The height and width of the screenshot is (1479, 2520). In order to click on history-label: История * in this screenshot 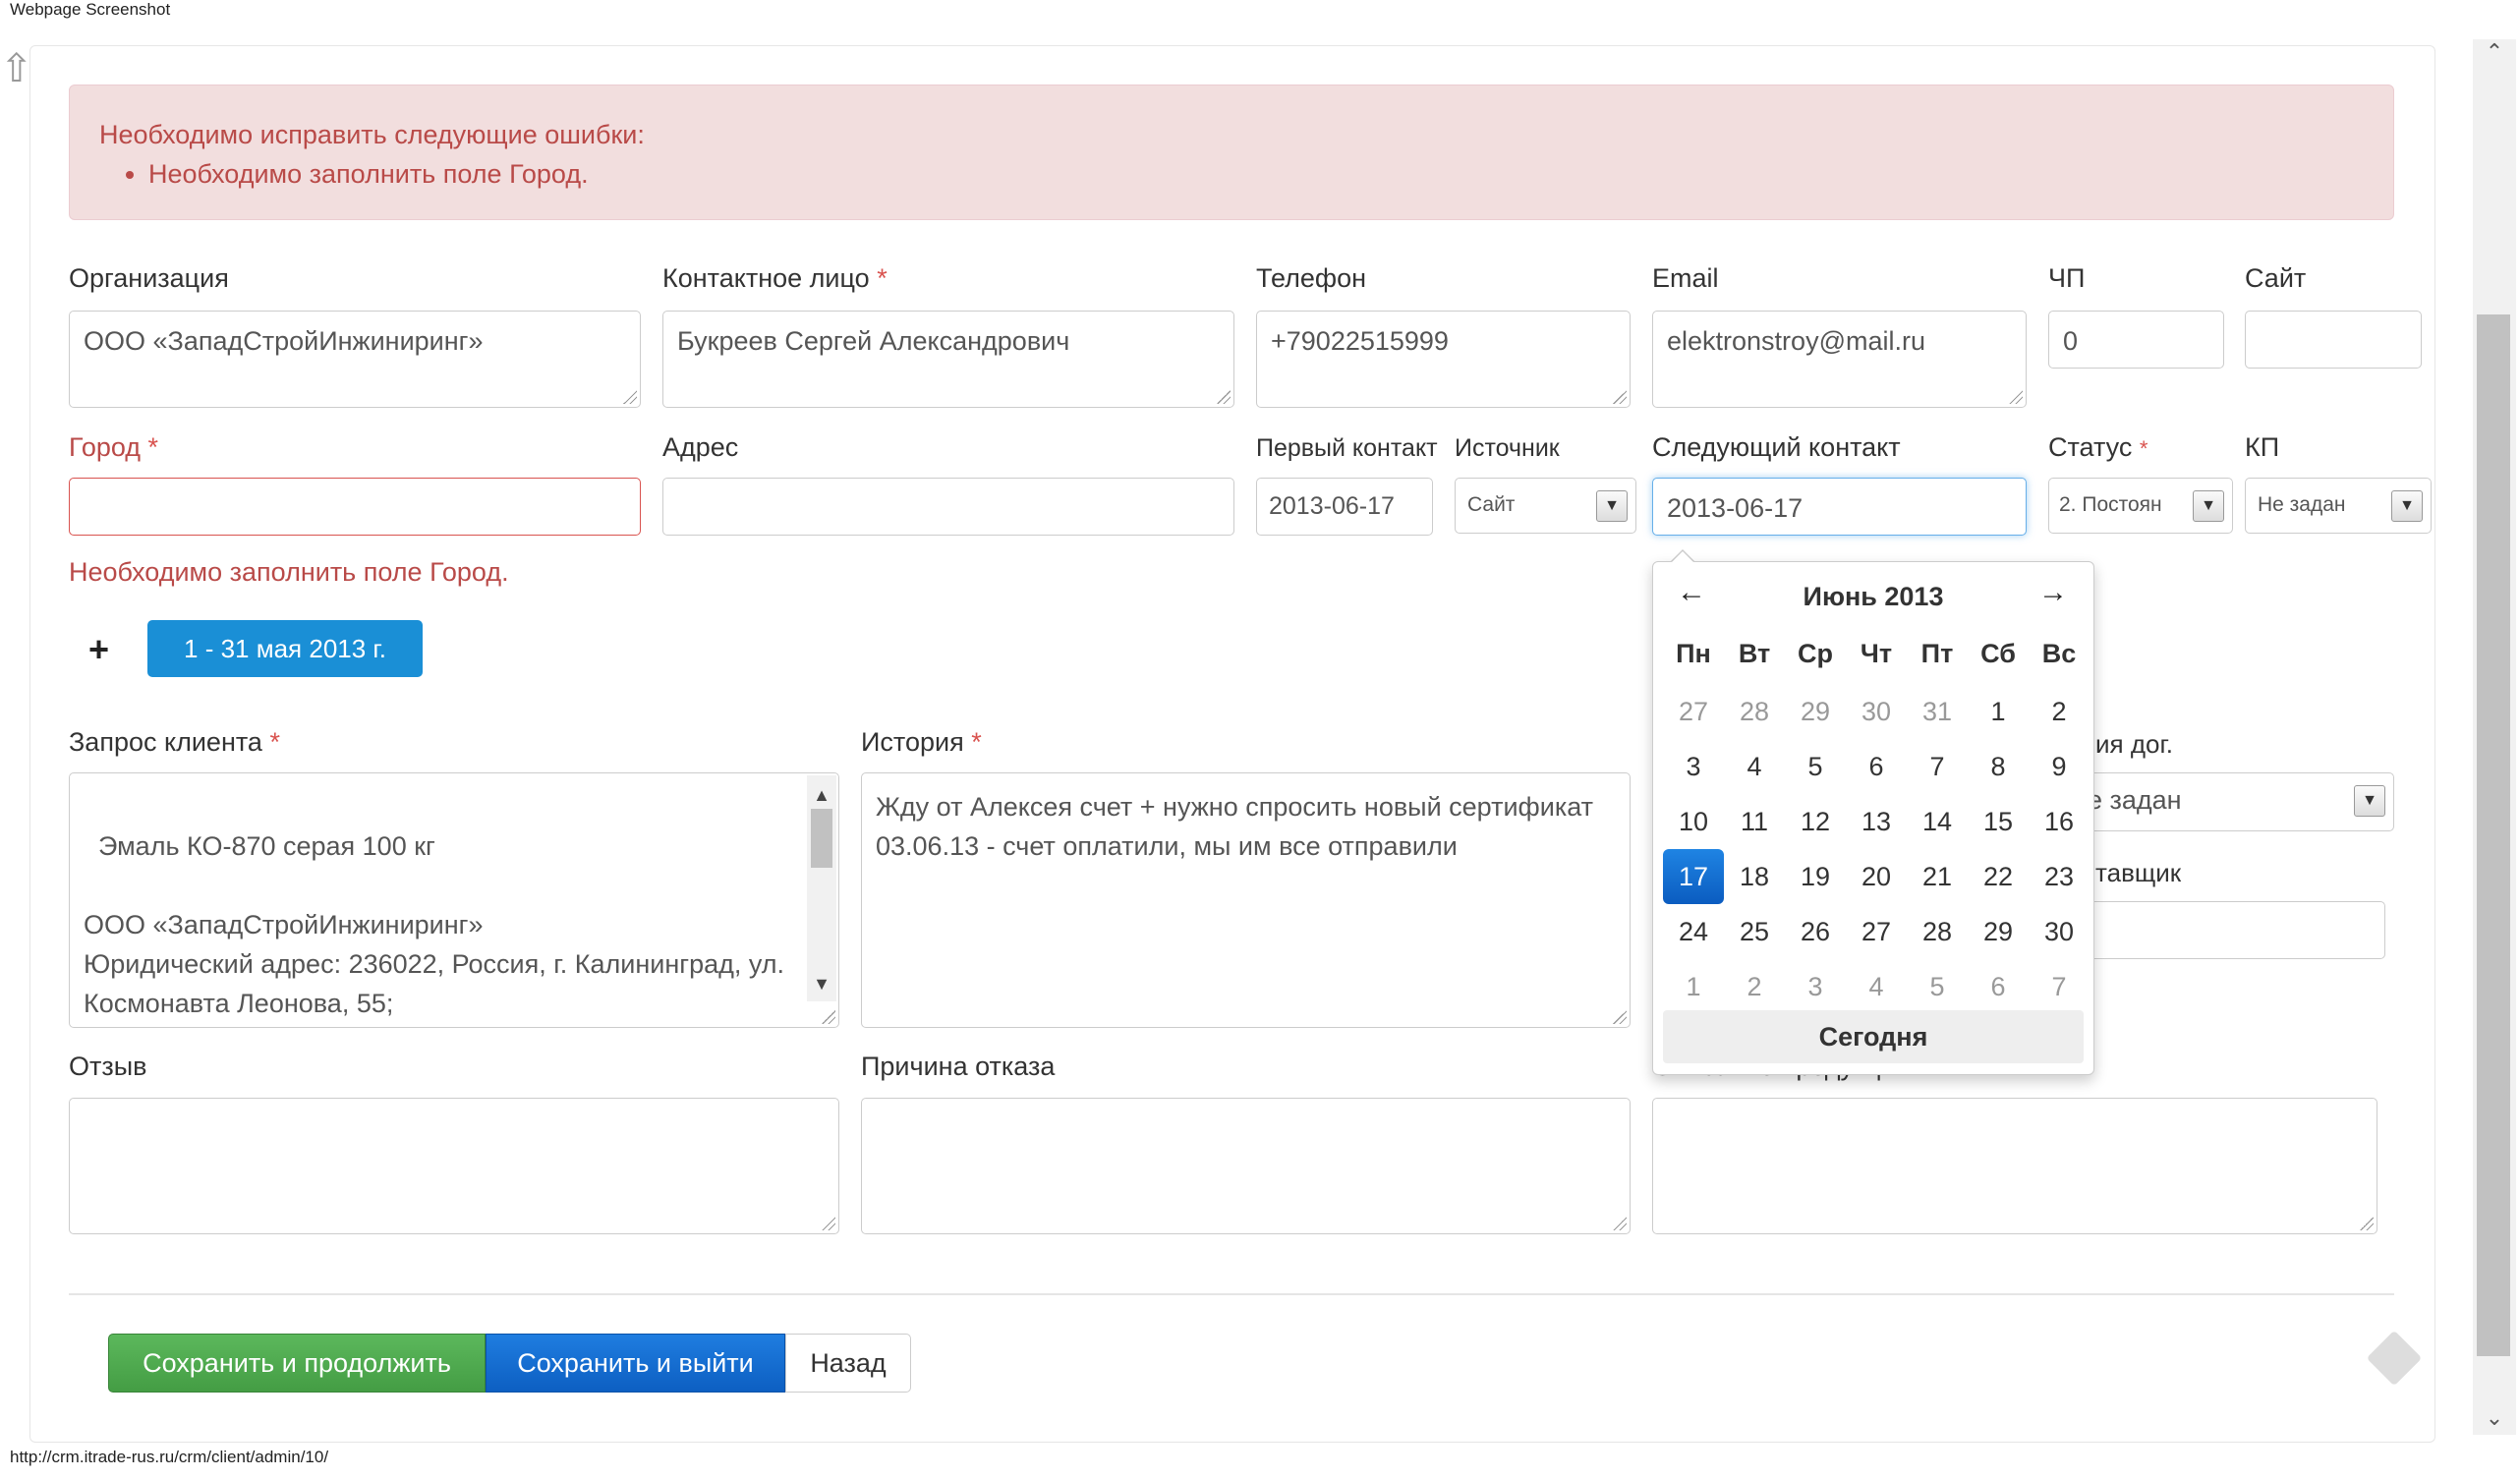, I will do `click(921, 742)`.